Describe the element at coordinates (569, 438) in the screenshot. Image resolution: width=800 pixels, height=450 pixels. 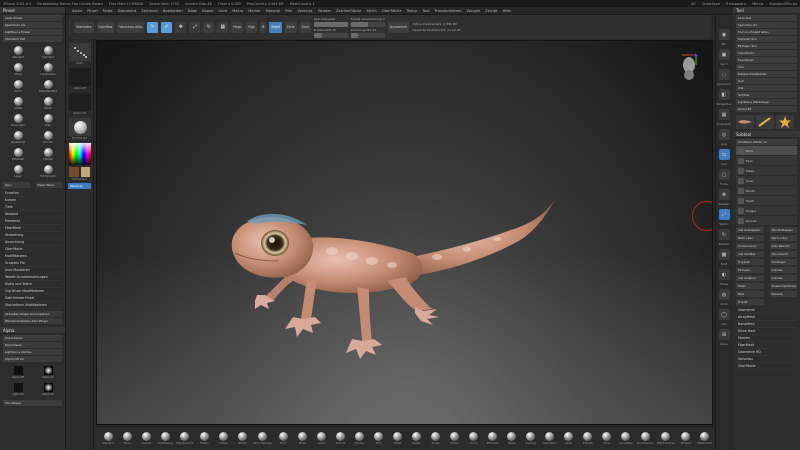
I see `shelf-brush: Knife` at that location.